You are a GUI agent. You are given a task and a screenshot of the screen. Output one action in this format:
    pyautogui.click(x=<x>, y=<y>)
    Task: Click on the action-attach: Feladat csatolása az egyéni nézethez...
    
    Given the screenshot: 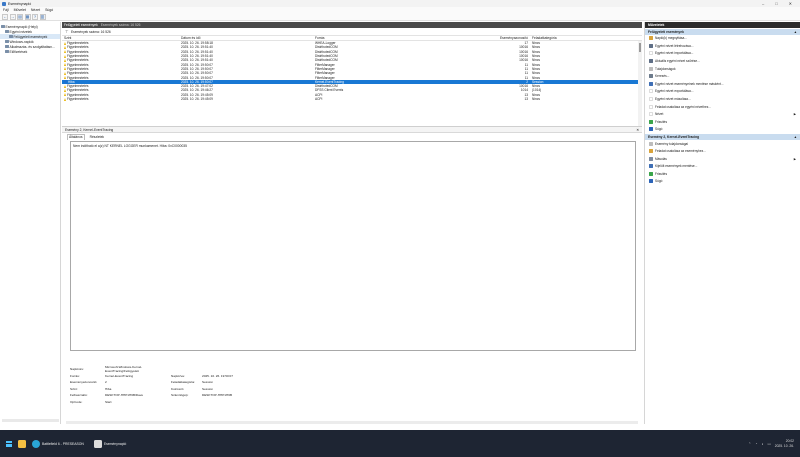 What is the action you would take?
    pyautogui.click(x=722, y=107)
    